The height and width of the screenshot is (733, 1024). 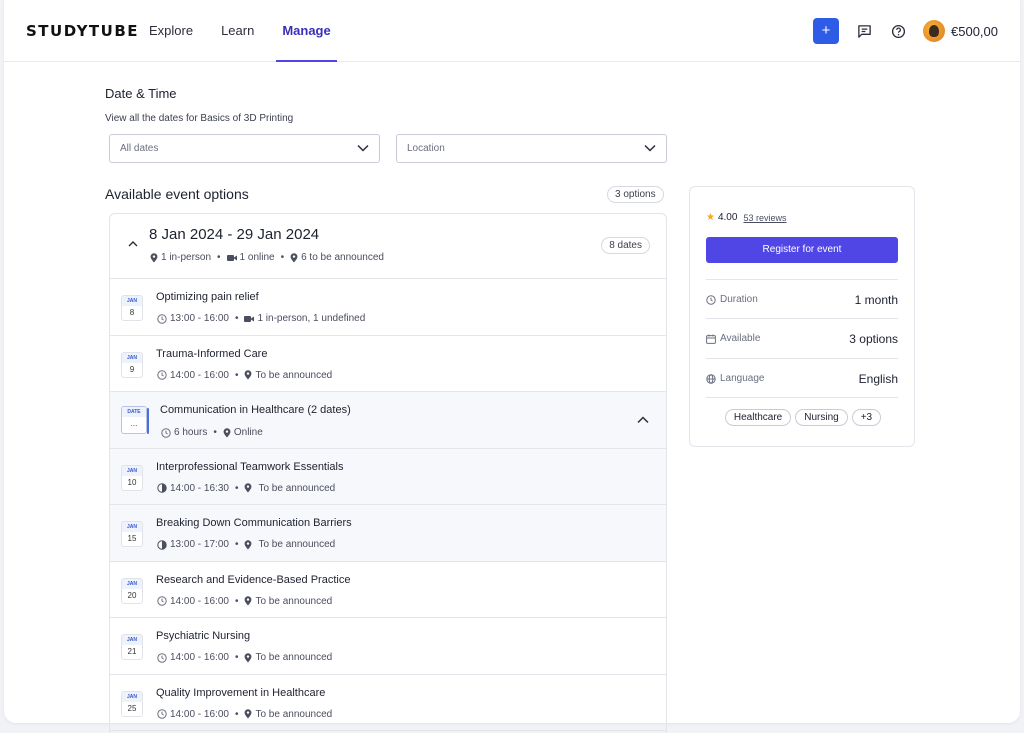 I want to click on session-duration: 6 hours, so click(x=191, y=432).